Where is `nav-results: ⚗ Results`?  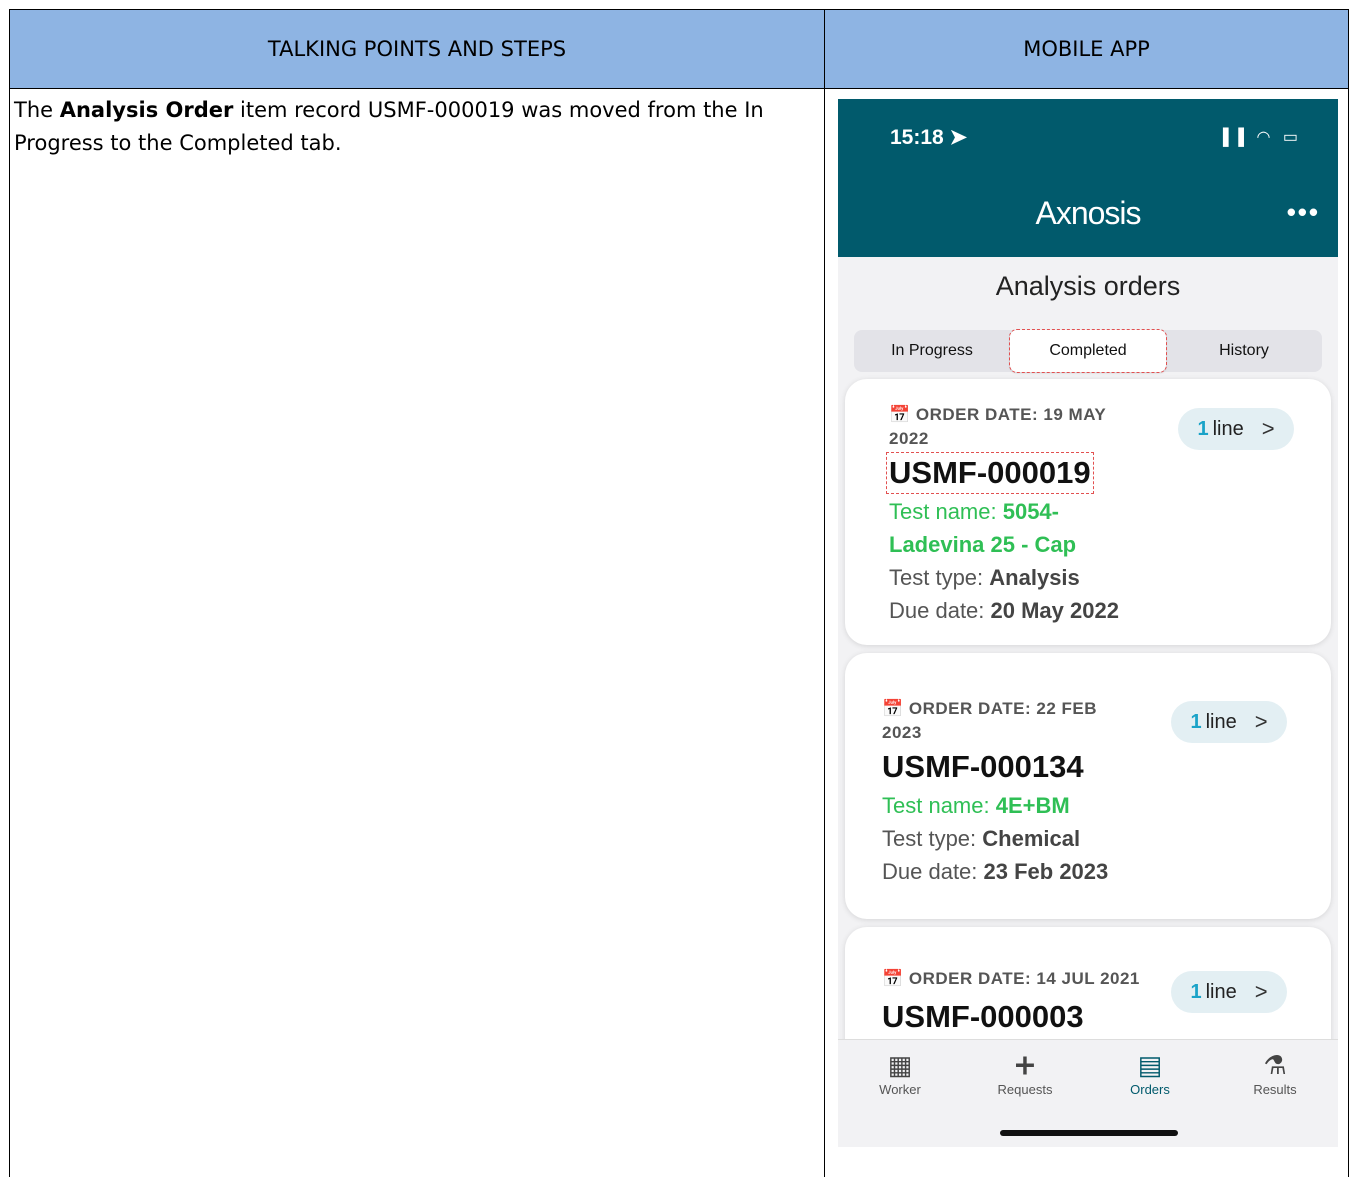 nav-results: ⚗ Results is located at coordinates (1275, 1072).